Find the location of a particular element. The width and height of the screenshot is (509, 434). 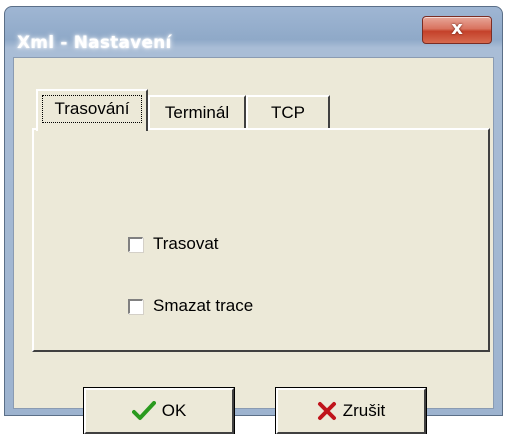

tab-trasovani: Trasování is located at coordinates (92, 110).